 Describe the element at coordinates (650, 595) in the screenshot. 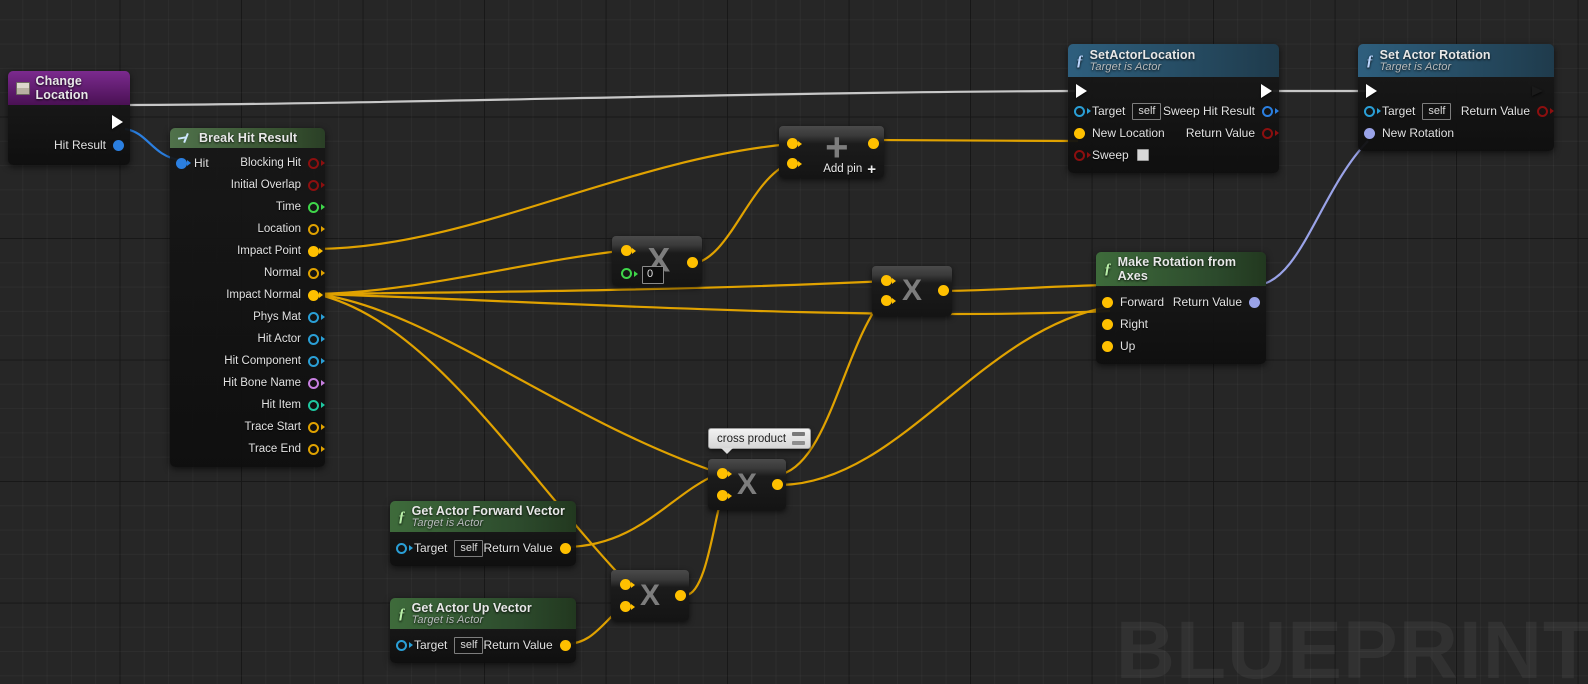

I see `node-multiply-low: X` at that location.